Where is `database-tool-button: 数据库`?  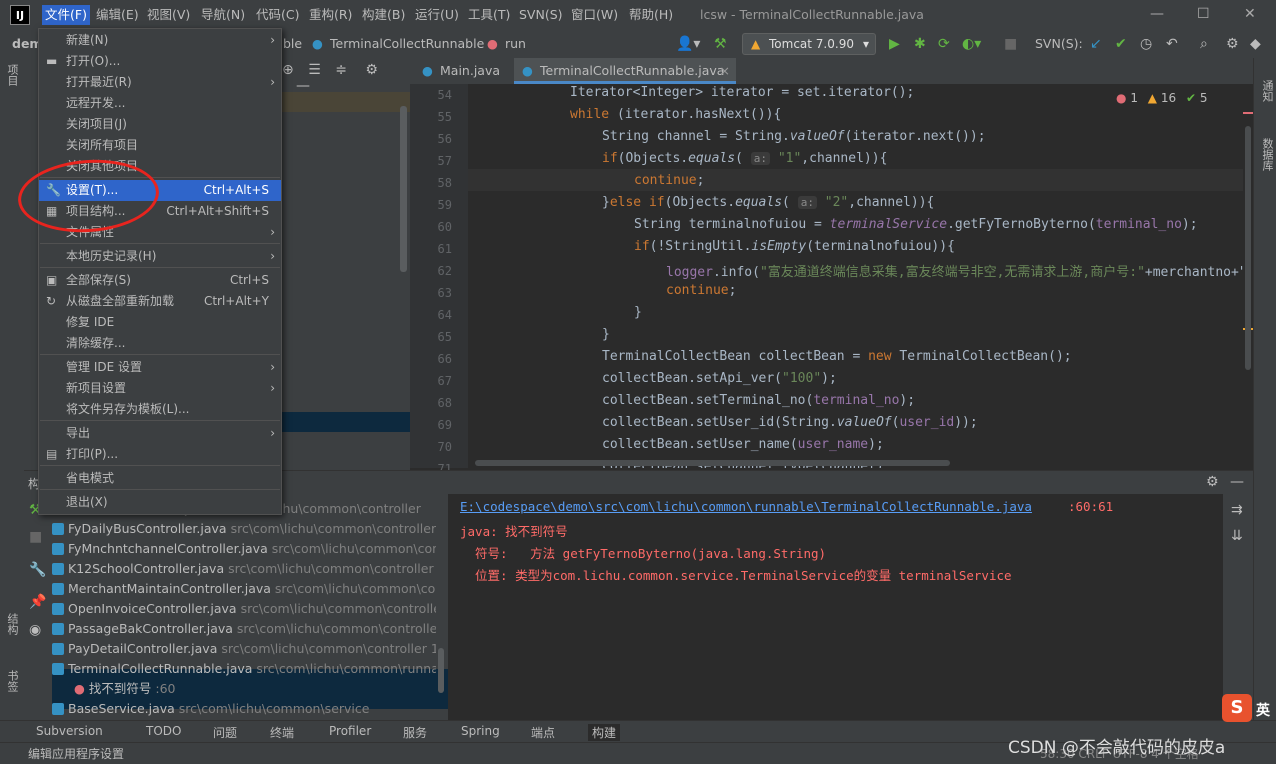 database-tool-button: 数据库 is located at coordinates (1267, 154).